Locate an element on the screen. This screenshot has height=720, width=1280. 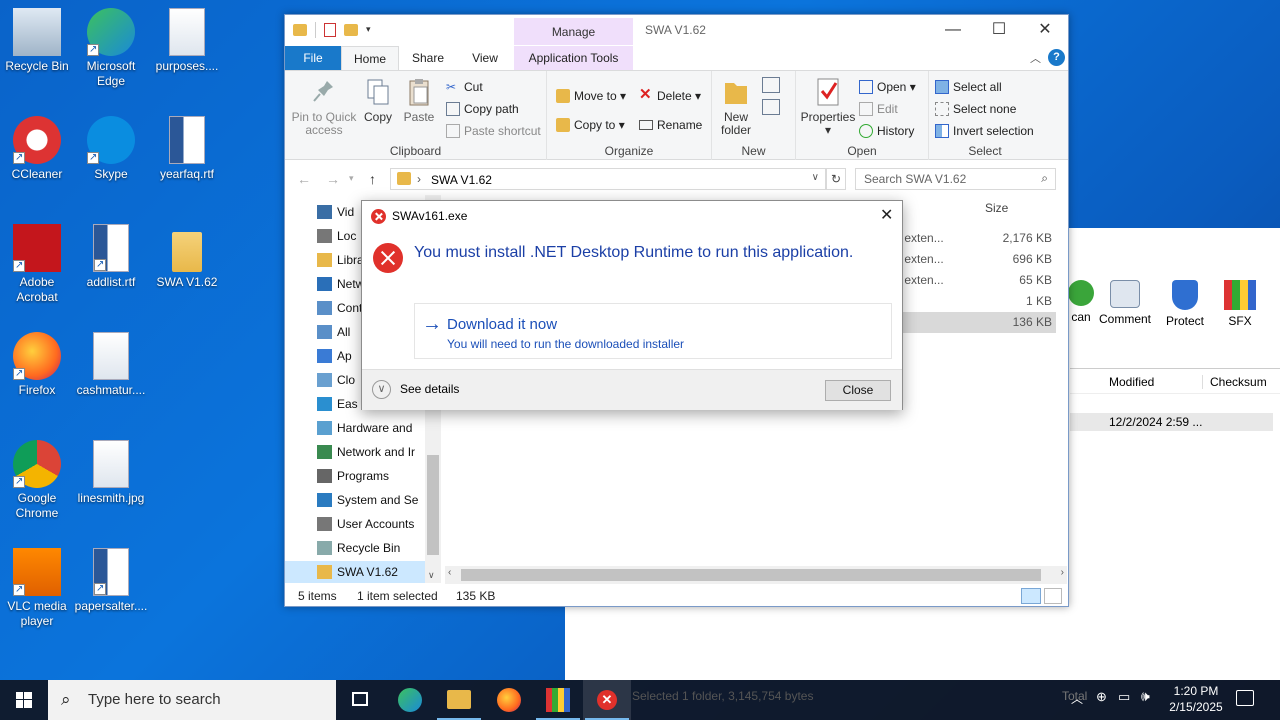
up-arrow-icon: ↑ is located at coordinates (372, 179).